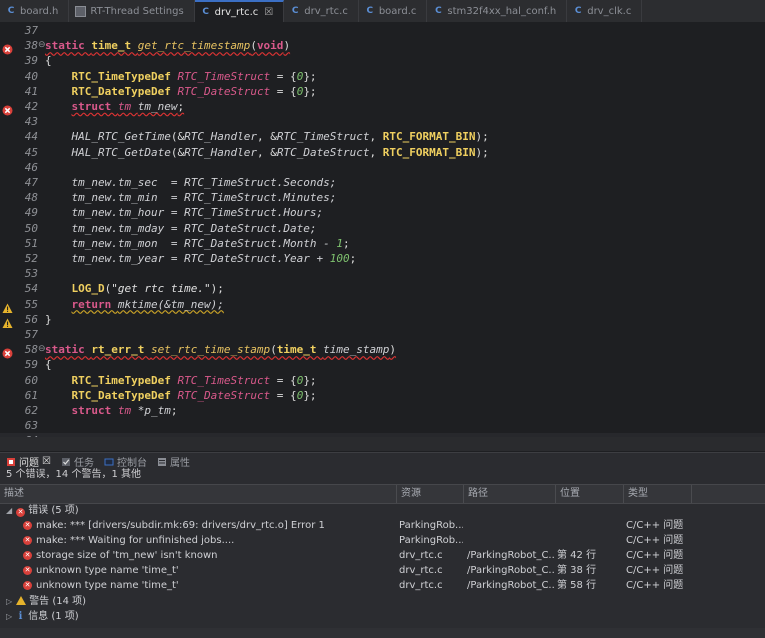  What do you see at coordinates (111, 410) in the screenshot?
I see `code-text: struct tm *p_tm;` at bounding box center [111, 410].